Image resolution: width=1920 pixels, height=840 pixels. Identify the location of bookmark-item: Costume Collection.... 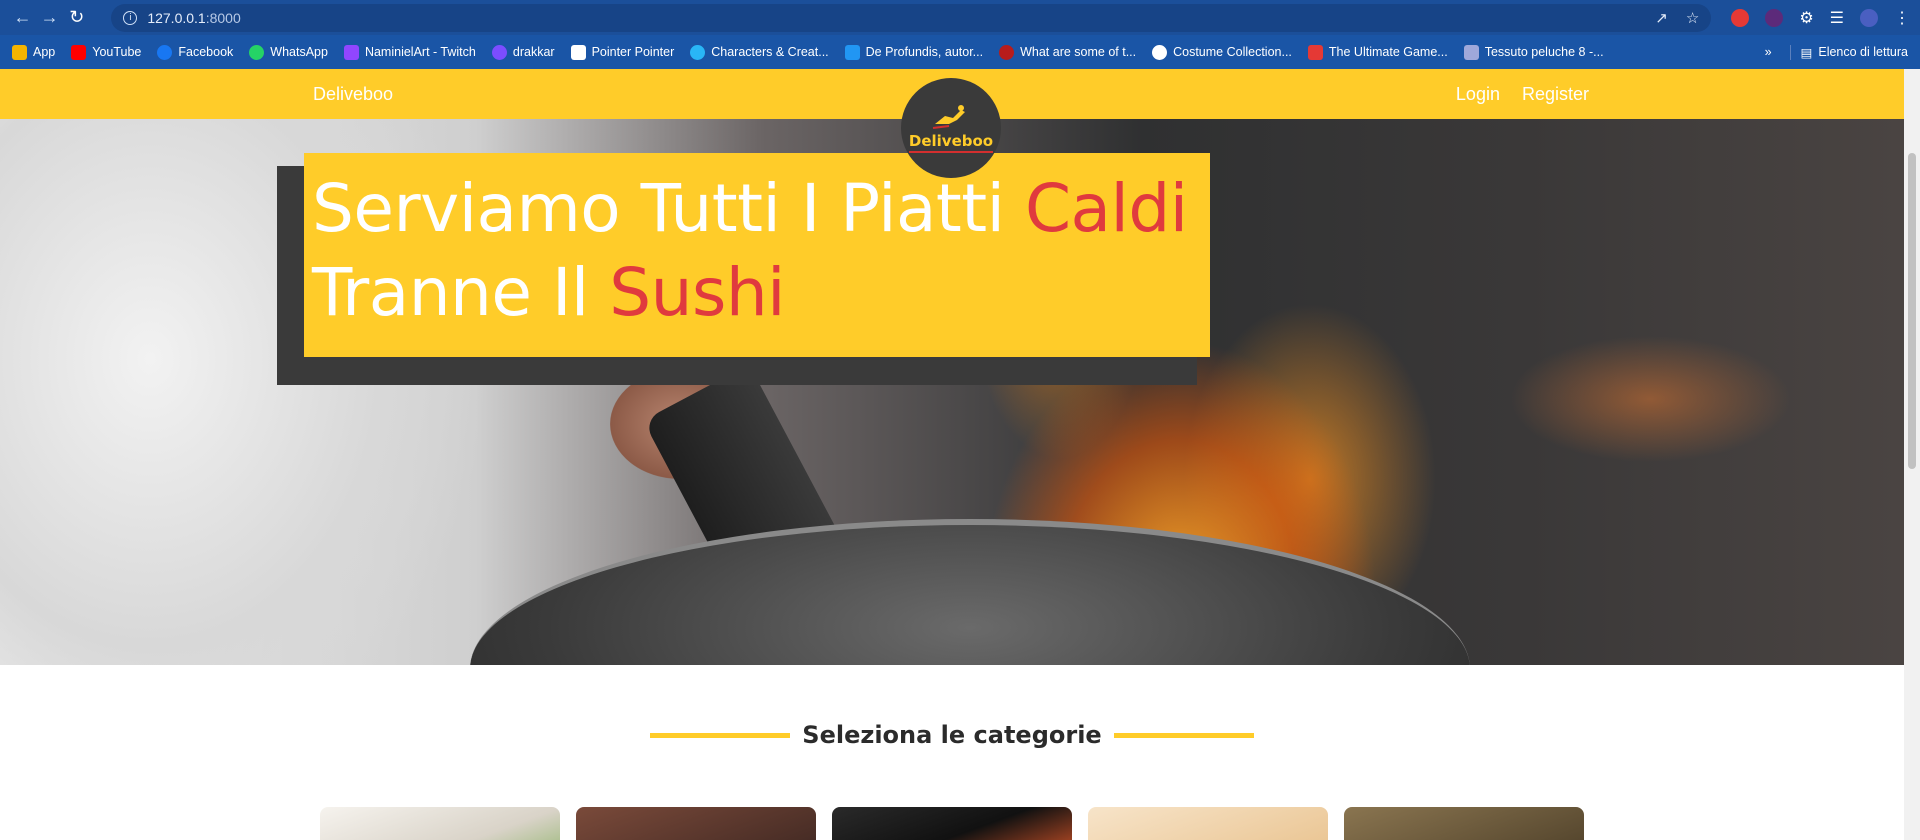
(1222, 52).